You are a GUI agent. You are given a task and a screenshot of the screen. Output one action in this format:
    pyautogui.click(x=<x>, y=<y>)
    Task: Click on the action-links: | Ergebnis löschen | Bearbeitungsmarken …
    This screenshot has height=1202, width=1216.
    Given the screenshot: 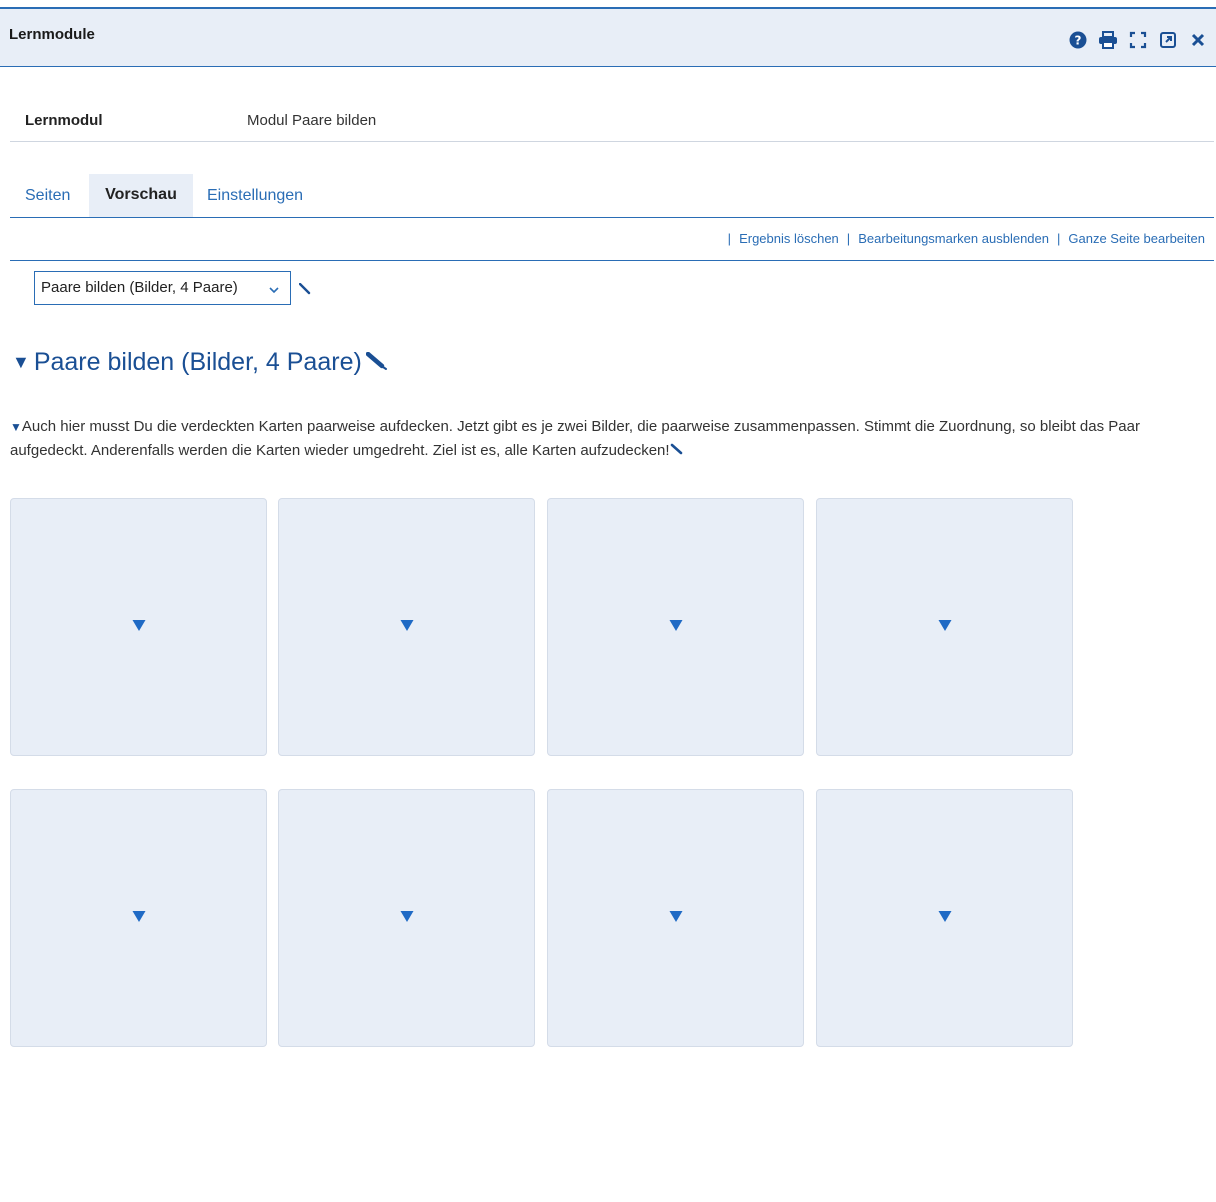 What is the action you would take?
    pyautogui.click(x=966, y=238)
    